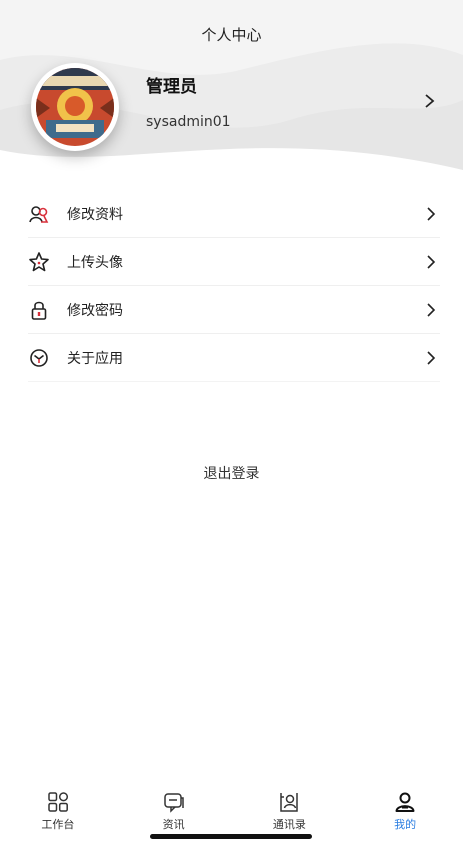 The image size is (463, 846). What do you see at coordinates (39, 214) in the screenshot?
I see `user-edit-icon` at bounding box center [39, 214].